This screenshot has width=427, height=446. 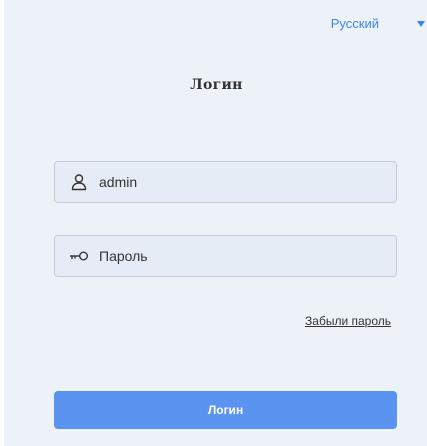 What do you see at coordinates (225, 410) in the screenshot?
I see `login-button: Логин` at bounding box center [225, 410].